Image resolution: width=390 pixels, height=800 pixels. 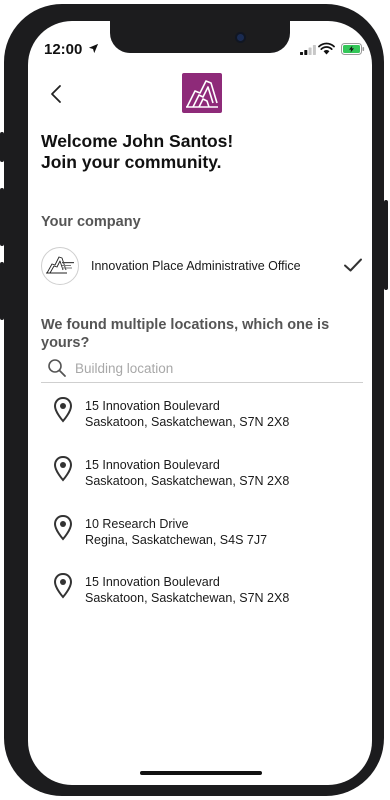 I want to click on welcome-line-2: Join your community., so click(x=131, y=162).